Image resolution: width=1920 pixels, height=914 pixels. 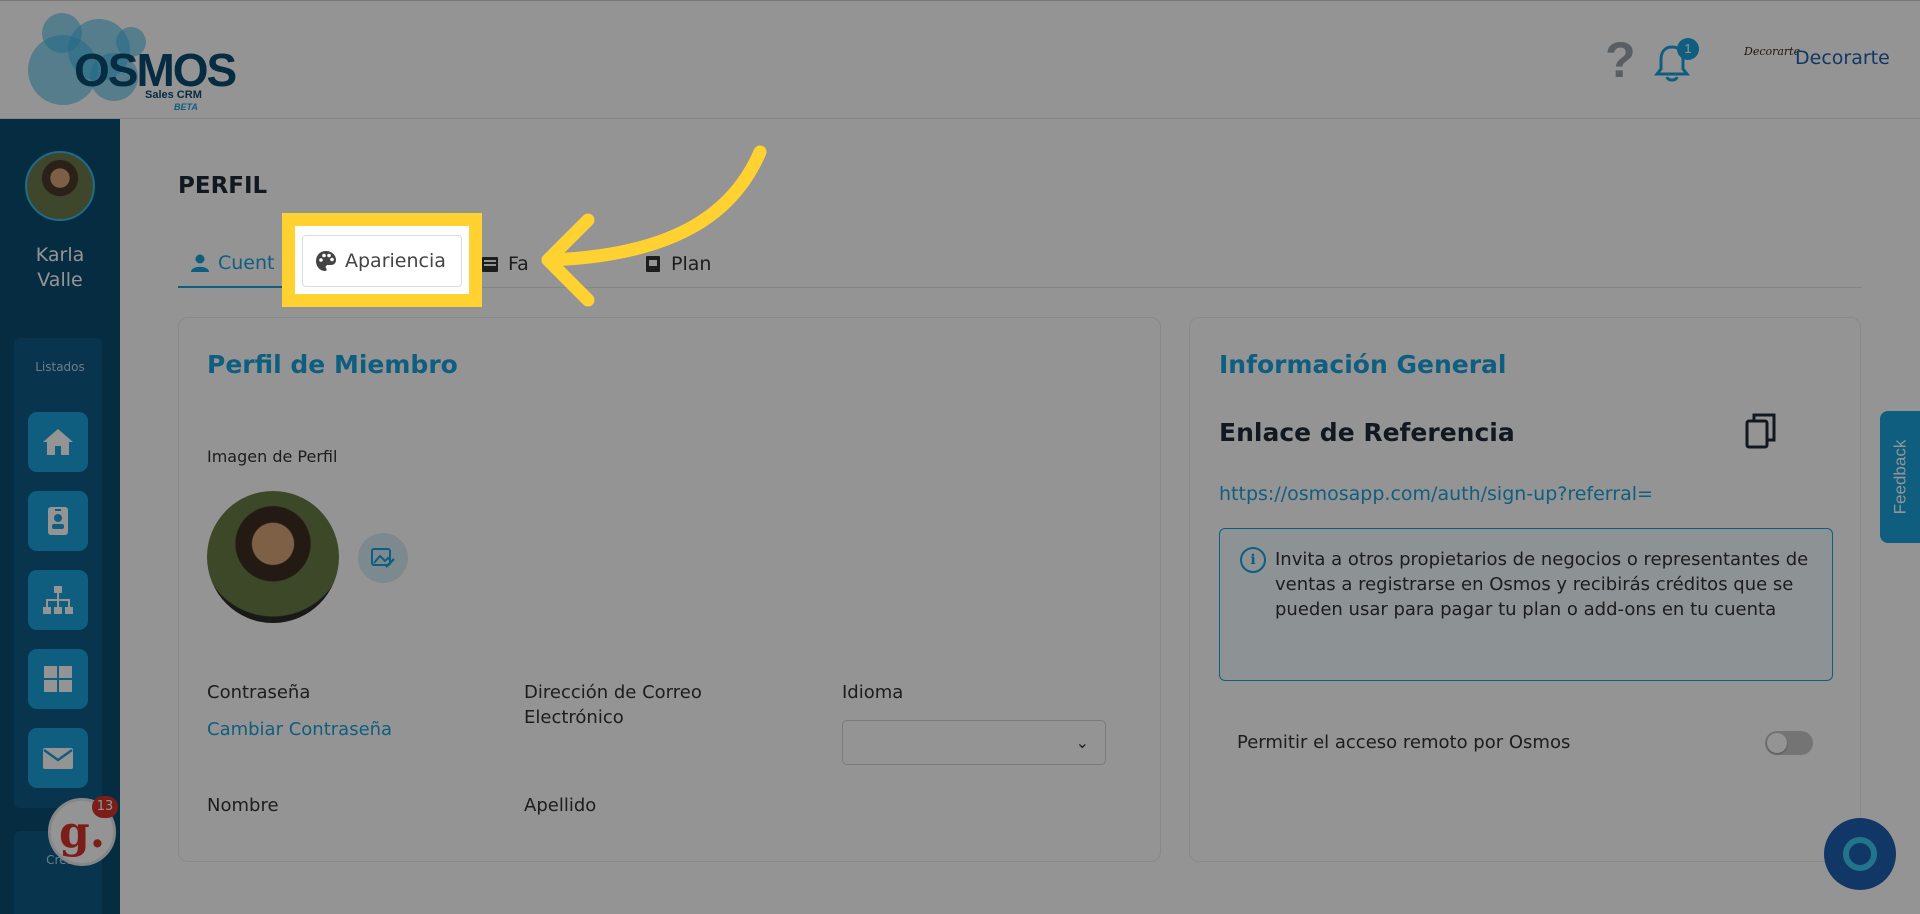 I want to click on question-icon: ?, so click(x=1620, y=60).